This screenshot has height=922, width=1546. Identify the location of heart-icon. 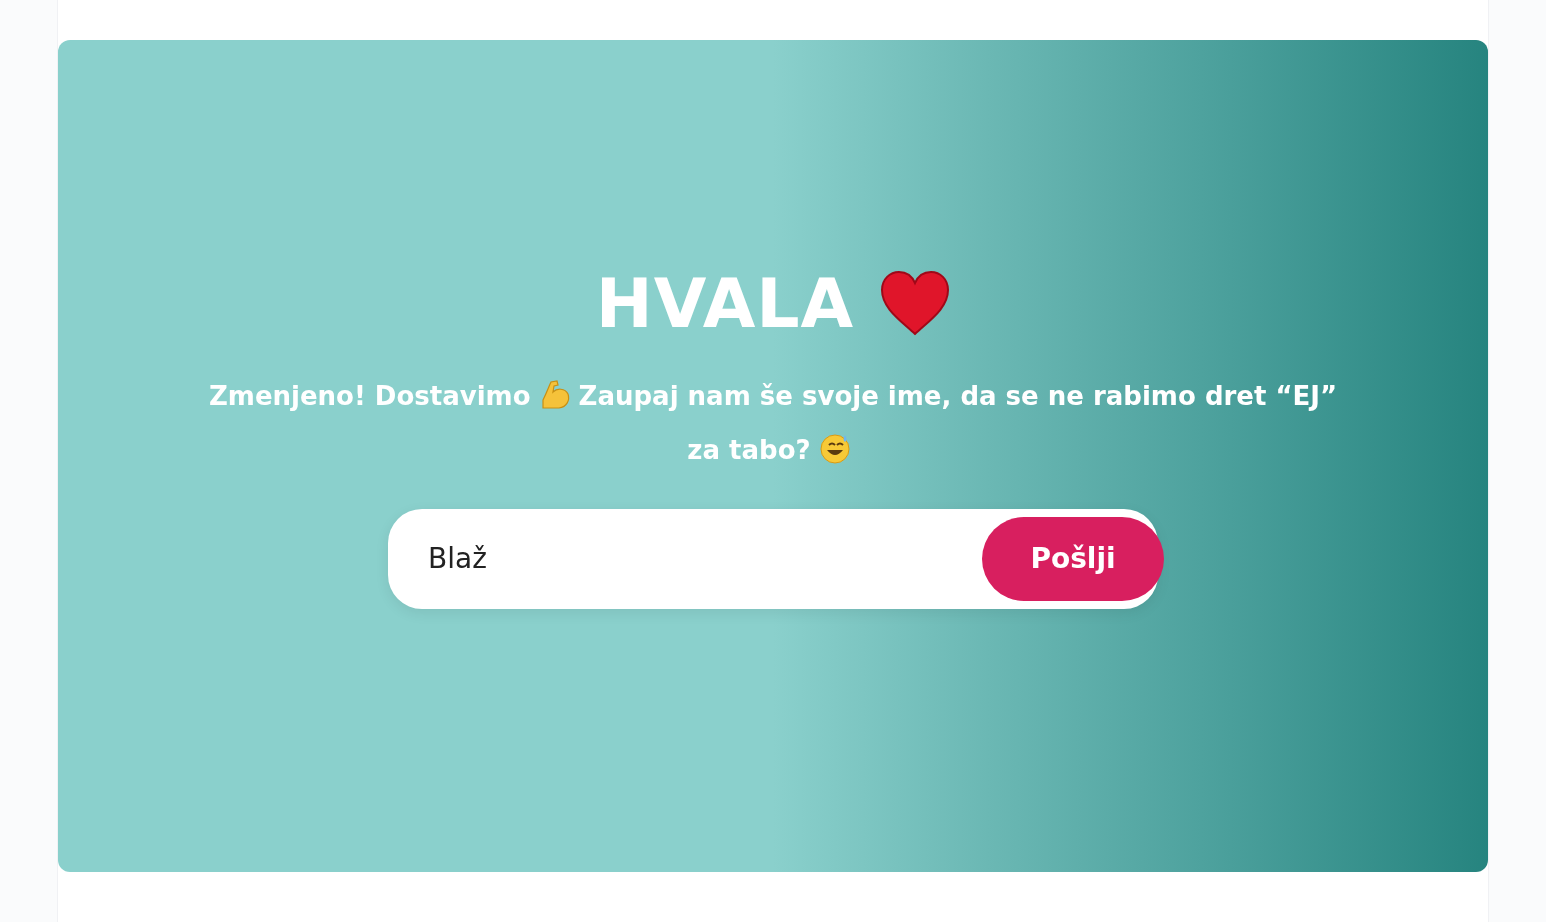
(915, 303).